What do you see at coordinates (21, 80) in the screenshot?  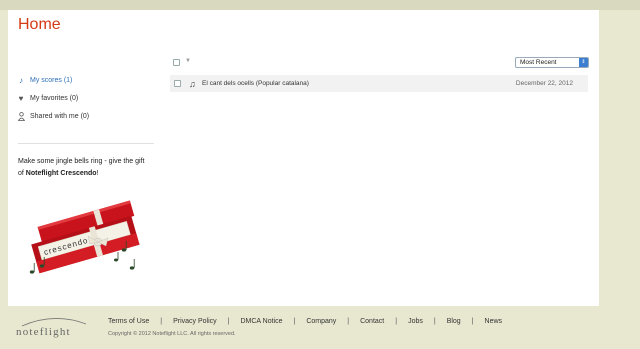 I see `music-note-icon: ♪` at bounding box center [21, 80].